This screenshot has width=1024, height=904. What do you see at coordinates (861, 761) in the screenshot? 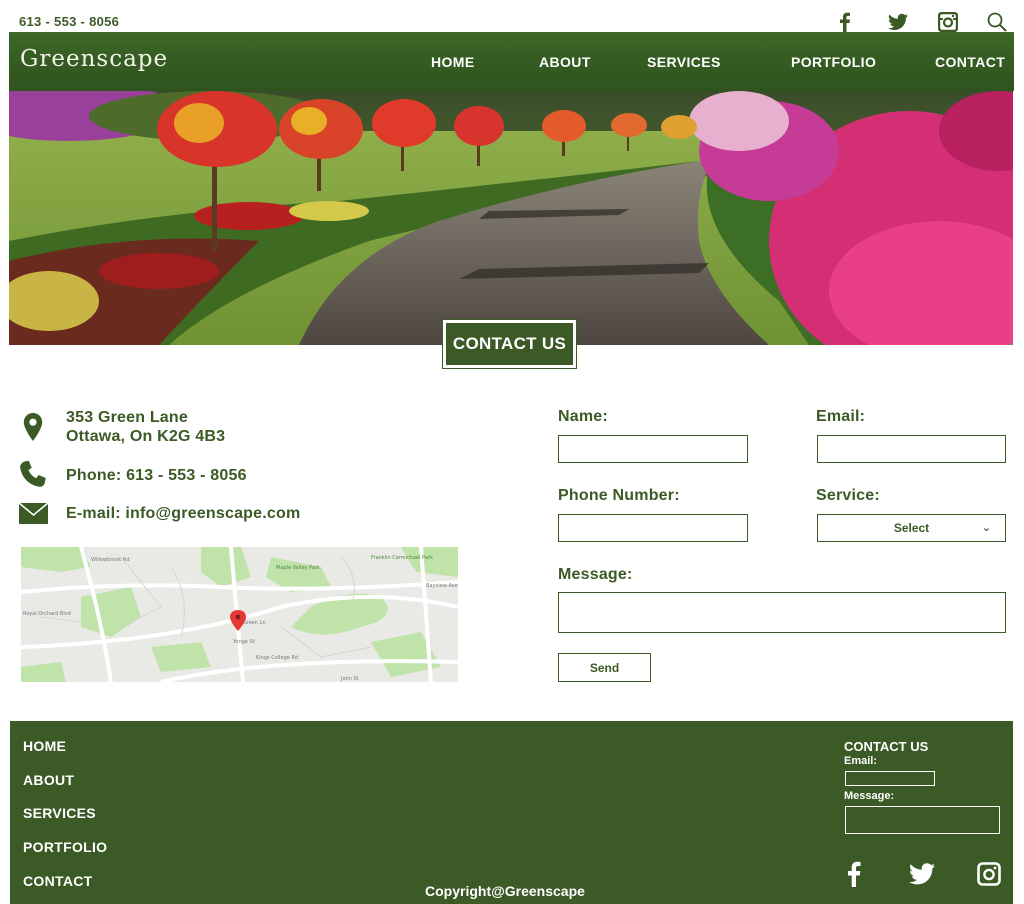
I see `footer-email-label: Email:` at bounding box center [861, 761].